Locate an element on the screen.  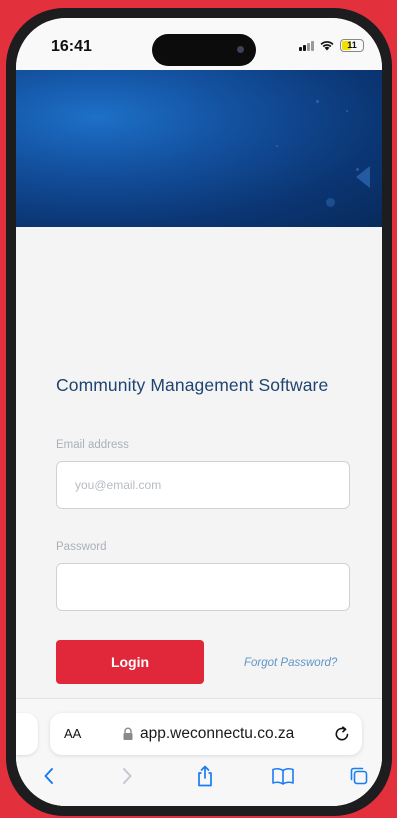
lock-icon is located at coordinates (128, 733).